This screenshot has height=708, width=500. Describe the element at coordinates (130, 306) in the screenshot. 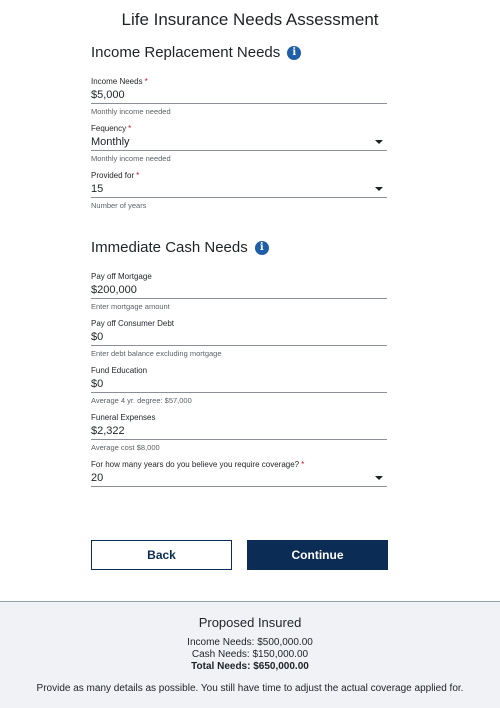

I see `mortgage-helper: Enter mortgage amount` at that location.